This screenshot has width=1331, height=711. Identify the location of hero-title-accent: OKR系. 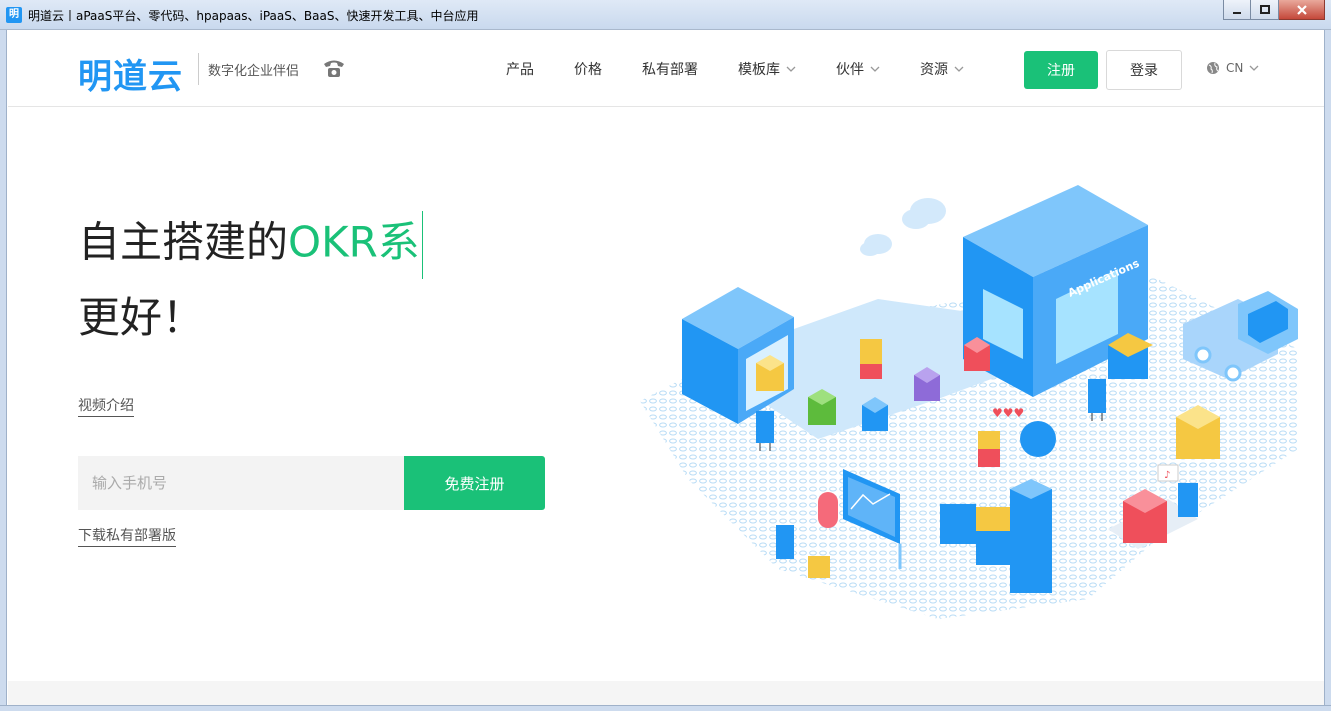
(354, 242).